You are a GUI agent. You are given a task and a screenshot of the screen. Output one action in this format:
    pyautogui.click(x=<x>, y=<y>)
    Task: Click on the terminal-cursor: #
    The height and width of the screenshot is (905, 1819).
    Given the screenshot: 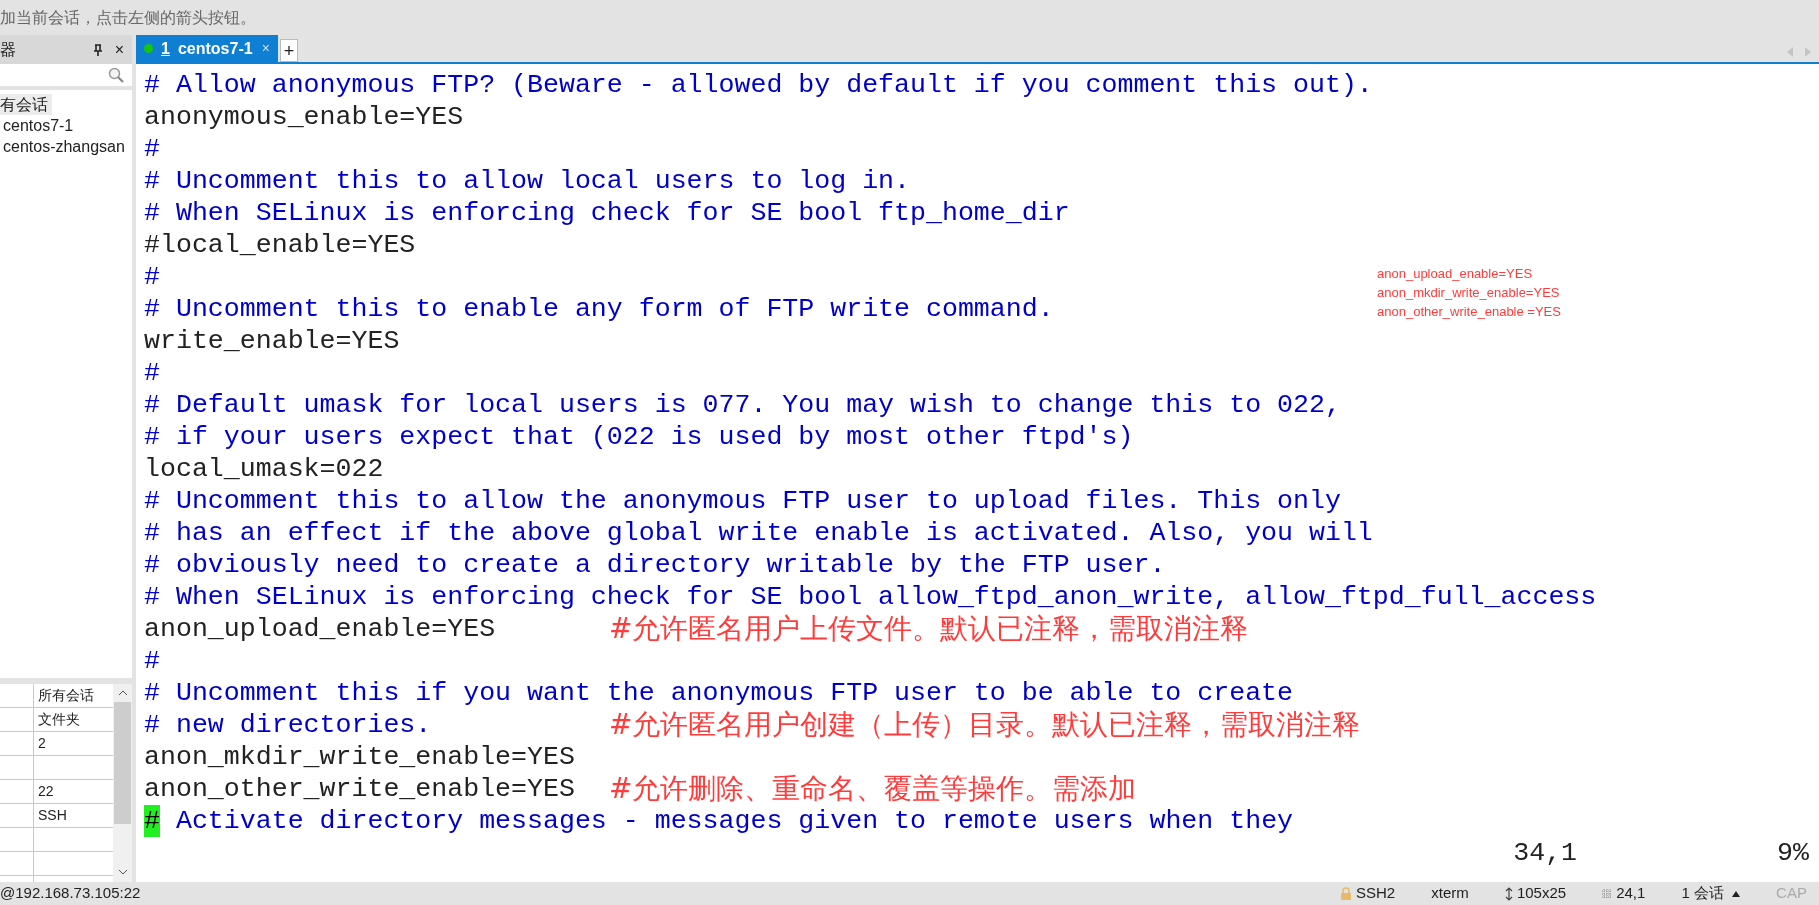 What is the action you would take?
    pyautogui.click(x=152, y=821)
    